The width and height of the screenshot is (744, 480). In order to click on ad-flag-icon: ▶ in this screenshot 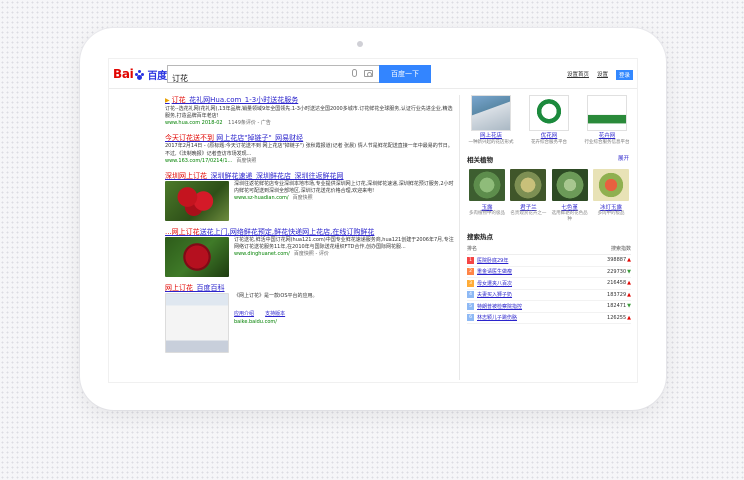, I will do `click(167, 100)`.